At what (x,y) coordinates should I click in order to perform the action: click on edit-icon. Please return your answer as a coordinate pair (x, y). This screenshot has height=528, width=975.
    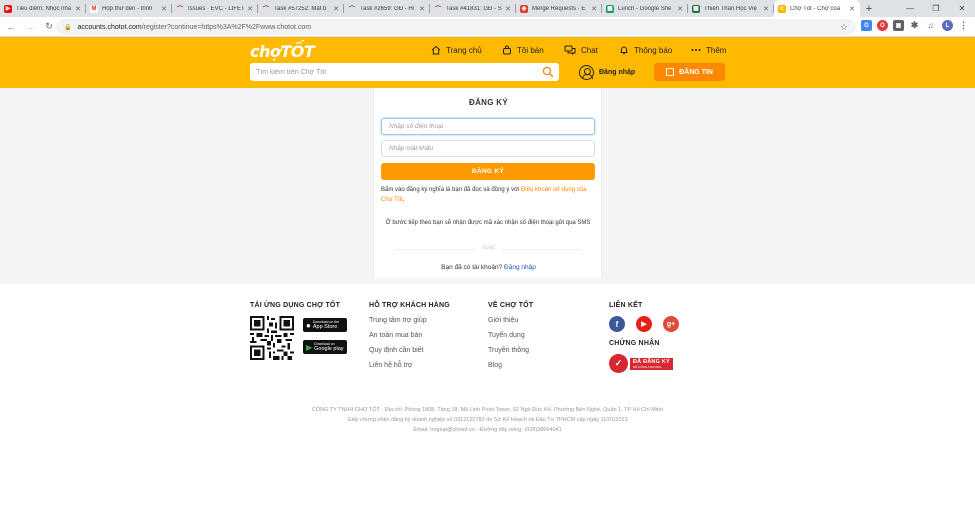
    Looking at the image, I should click on (670, 72).